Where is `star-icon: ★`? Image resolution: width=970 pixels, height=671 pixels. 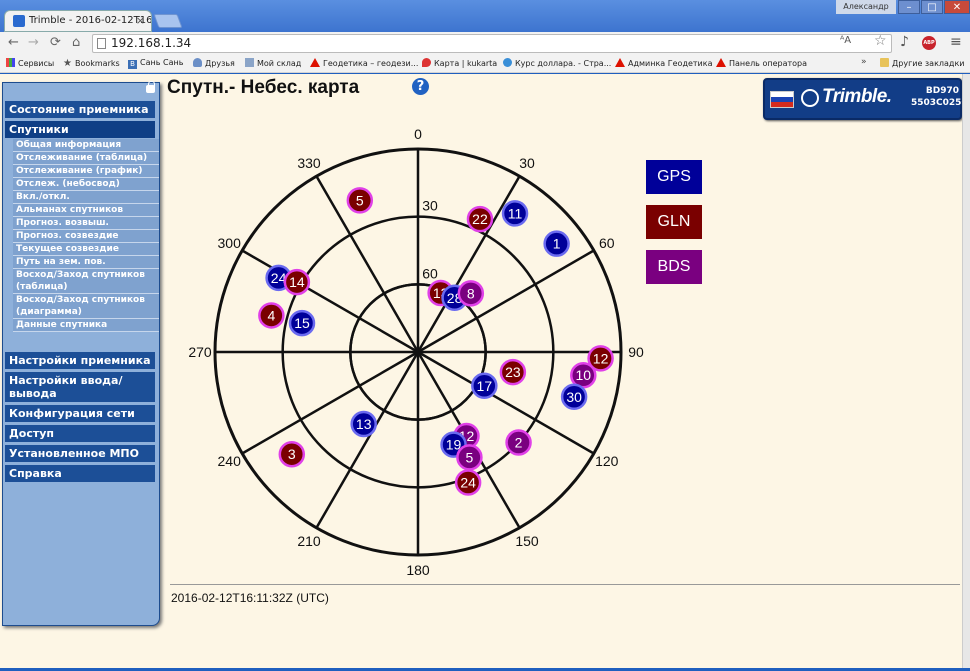 star-icon: ★ is located at coordinates (67, 63).